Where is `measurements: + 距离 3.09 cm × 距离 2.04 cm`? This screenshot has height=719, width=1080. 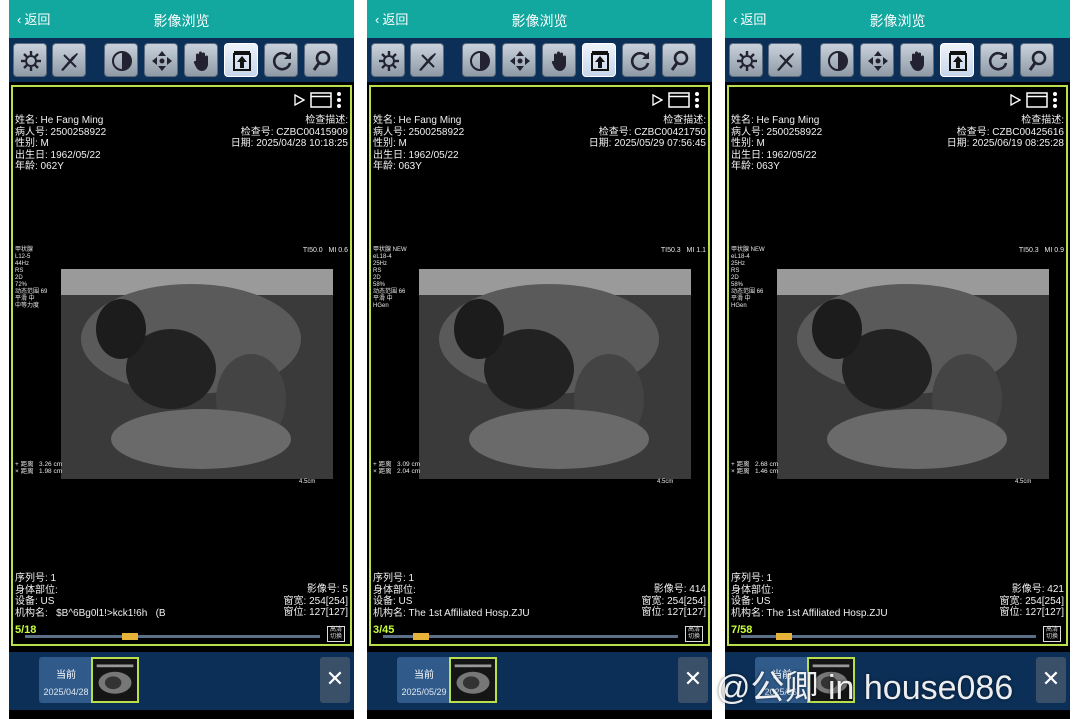
measurements: + 距离 3.09 cm × 距离 2.04 cm is located at coordinates (397, 468).